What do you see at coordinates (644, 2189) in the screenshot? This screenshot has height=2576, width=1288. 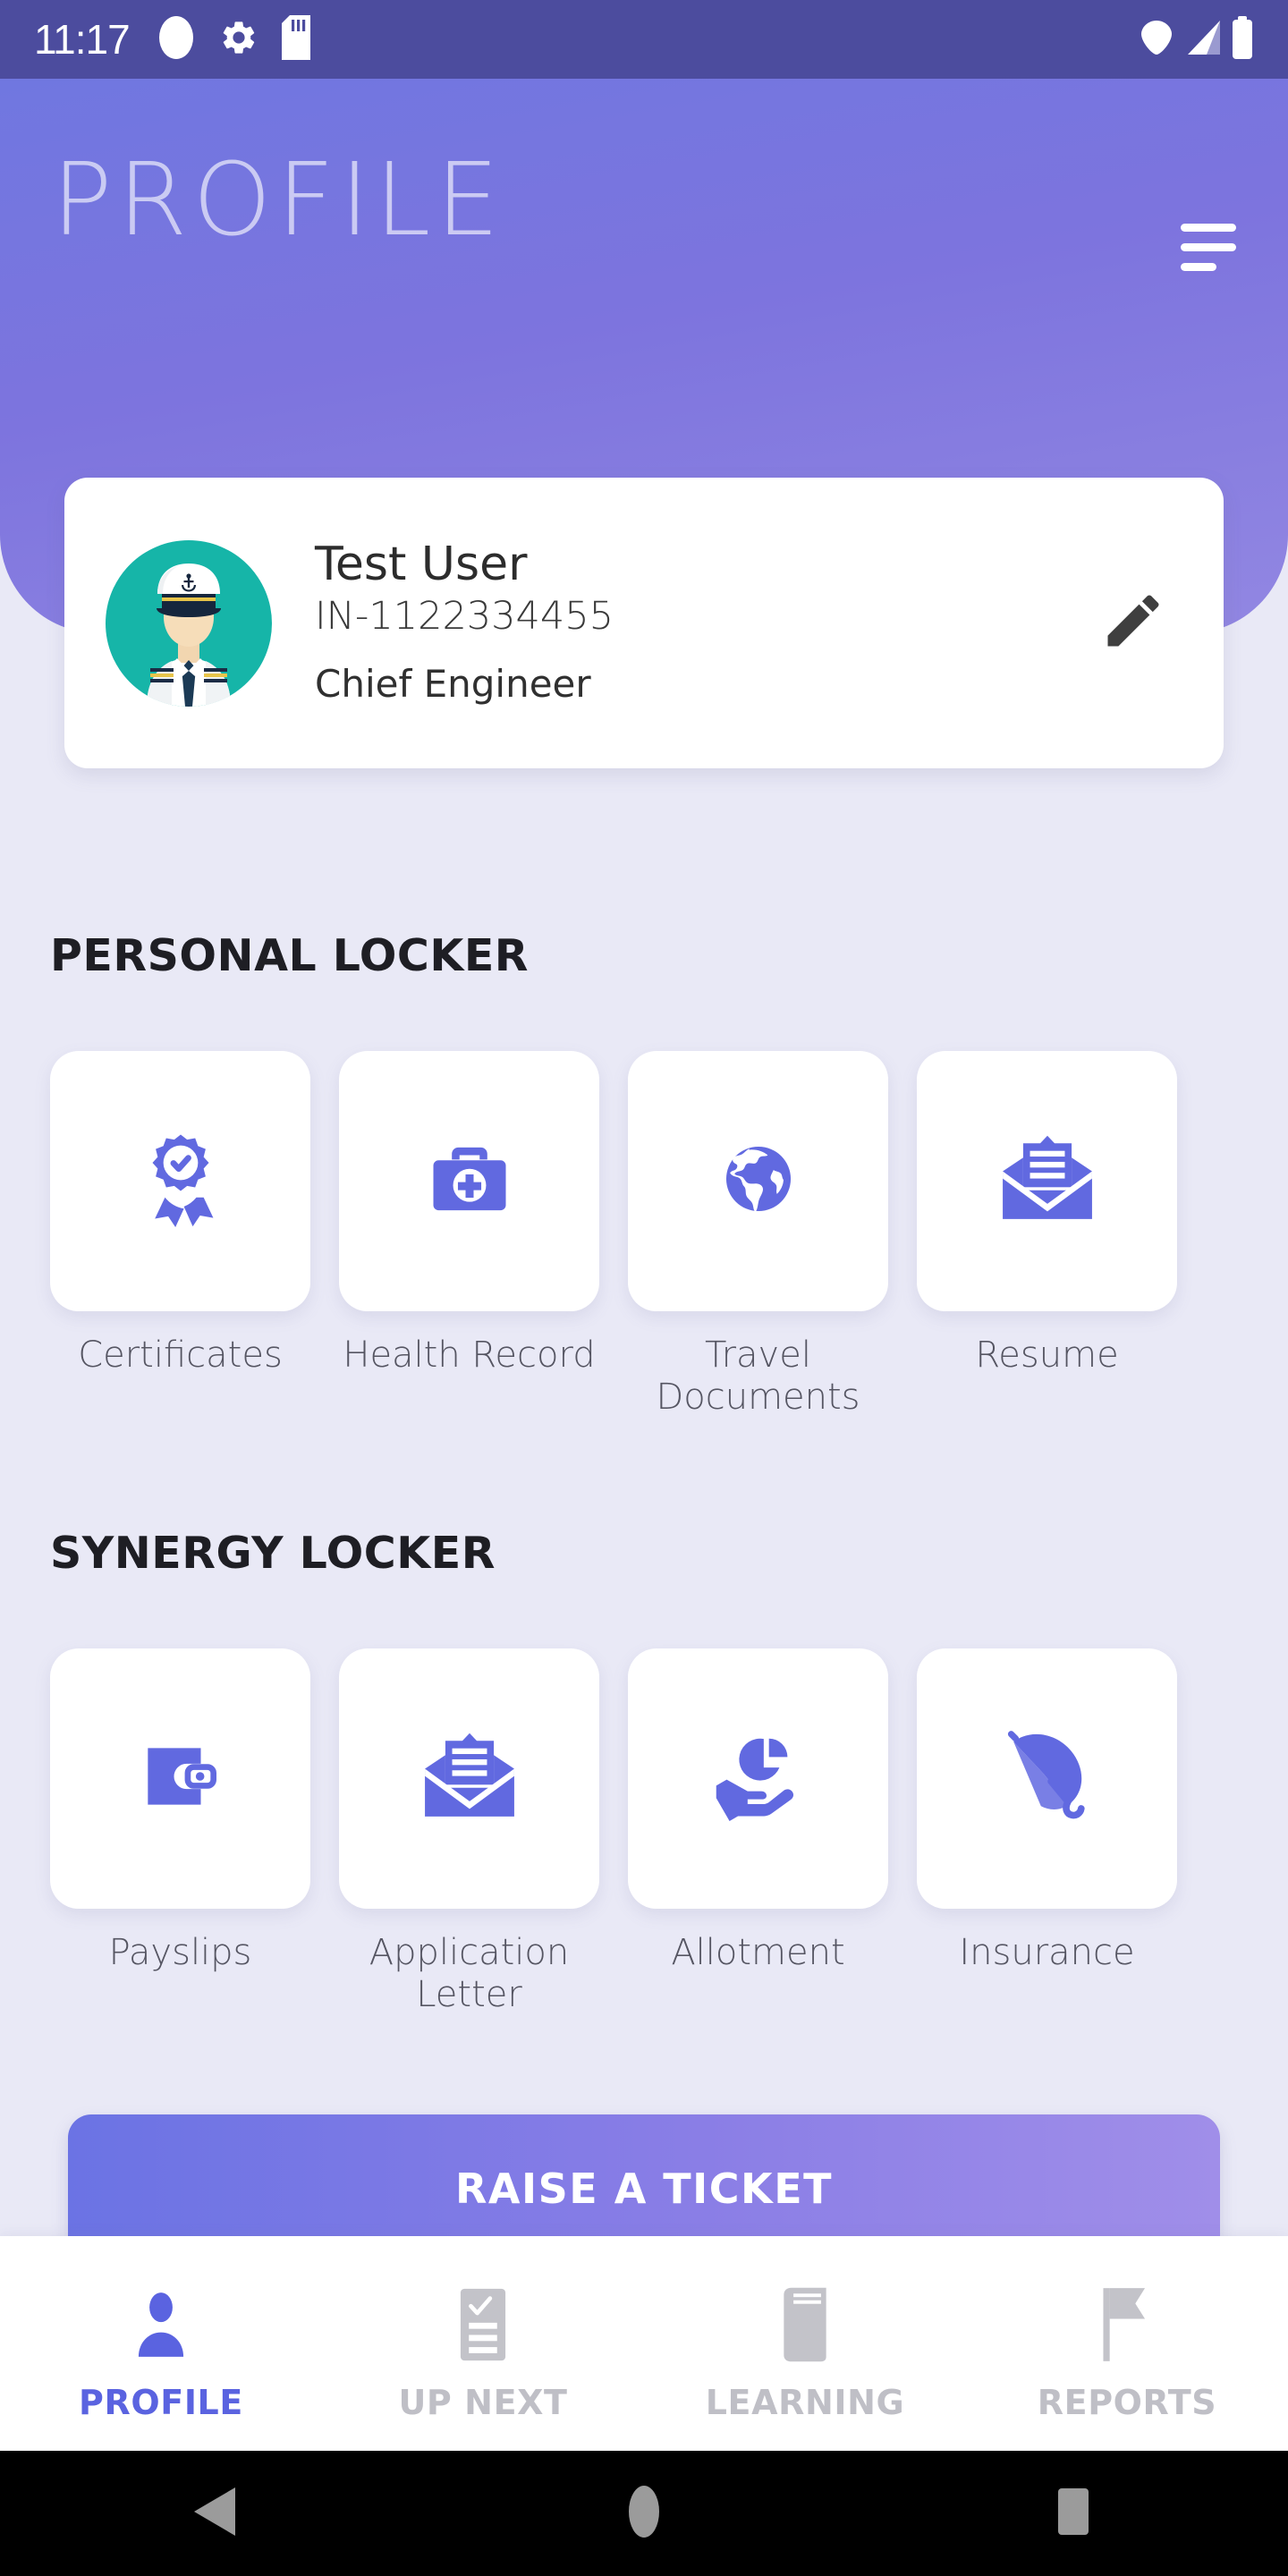 I see `raise-a-ticket-label: RAISE A TICKET` at bounding box center [644, 2189].